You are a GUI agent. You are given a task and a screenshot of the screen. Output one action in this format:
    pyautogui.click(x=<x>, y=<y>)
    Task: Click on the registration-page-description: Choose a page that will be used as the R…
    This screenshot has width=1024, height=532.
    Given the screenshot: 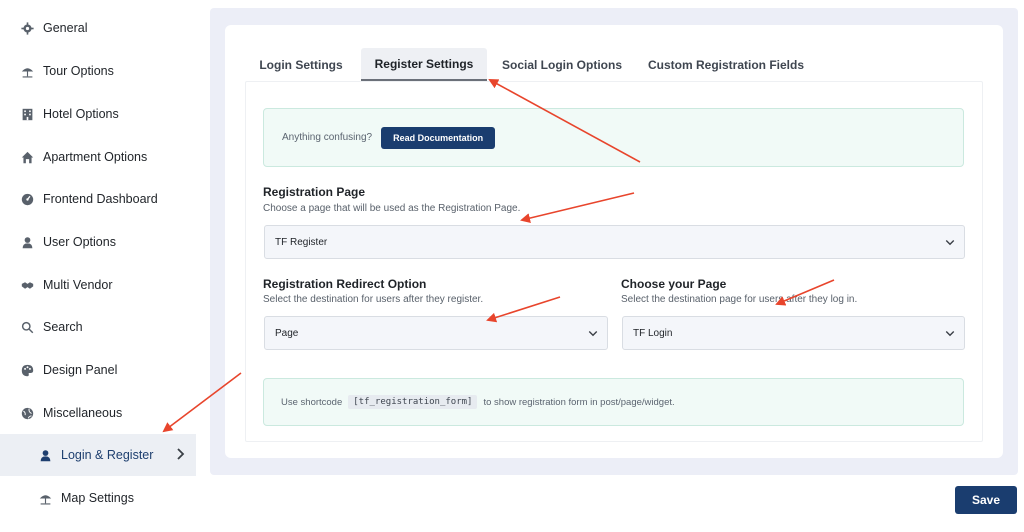 What is the action you would take?
    pyautogui.click(x=392, y=208)
    